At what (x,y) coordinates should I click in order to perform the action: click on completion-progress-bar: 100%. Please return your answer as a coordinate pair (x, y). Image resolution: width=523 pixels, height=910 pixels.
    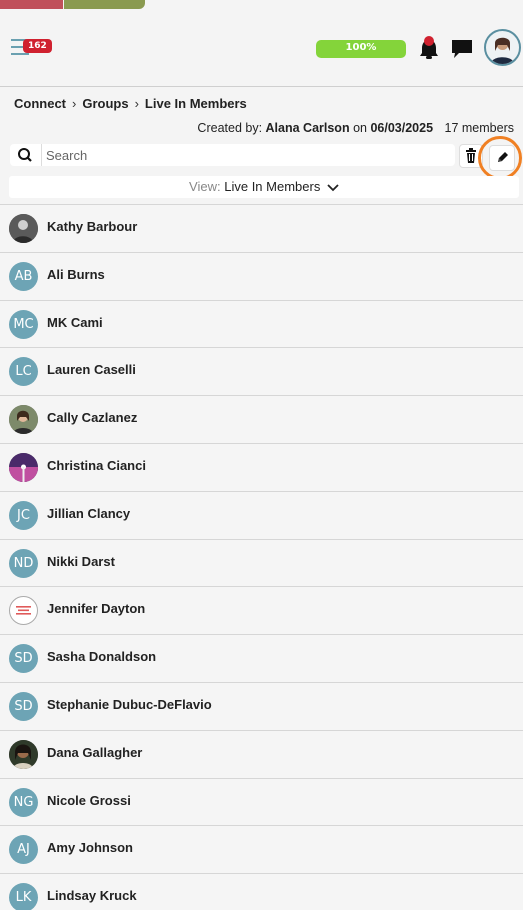
    Looking at the image, I should click on (361, 49).